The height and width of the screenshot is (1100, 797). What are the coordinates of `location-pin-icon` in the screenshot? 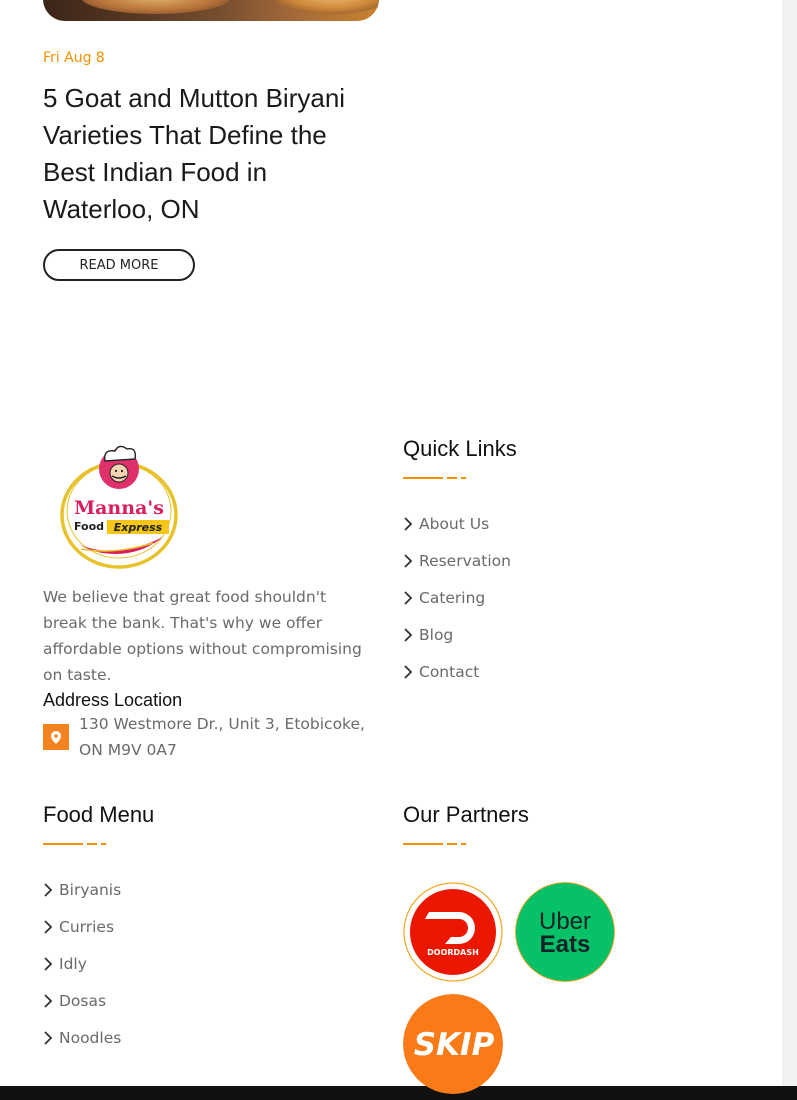 It's located at (56, 737).